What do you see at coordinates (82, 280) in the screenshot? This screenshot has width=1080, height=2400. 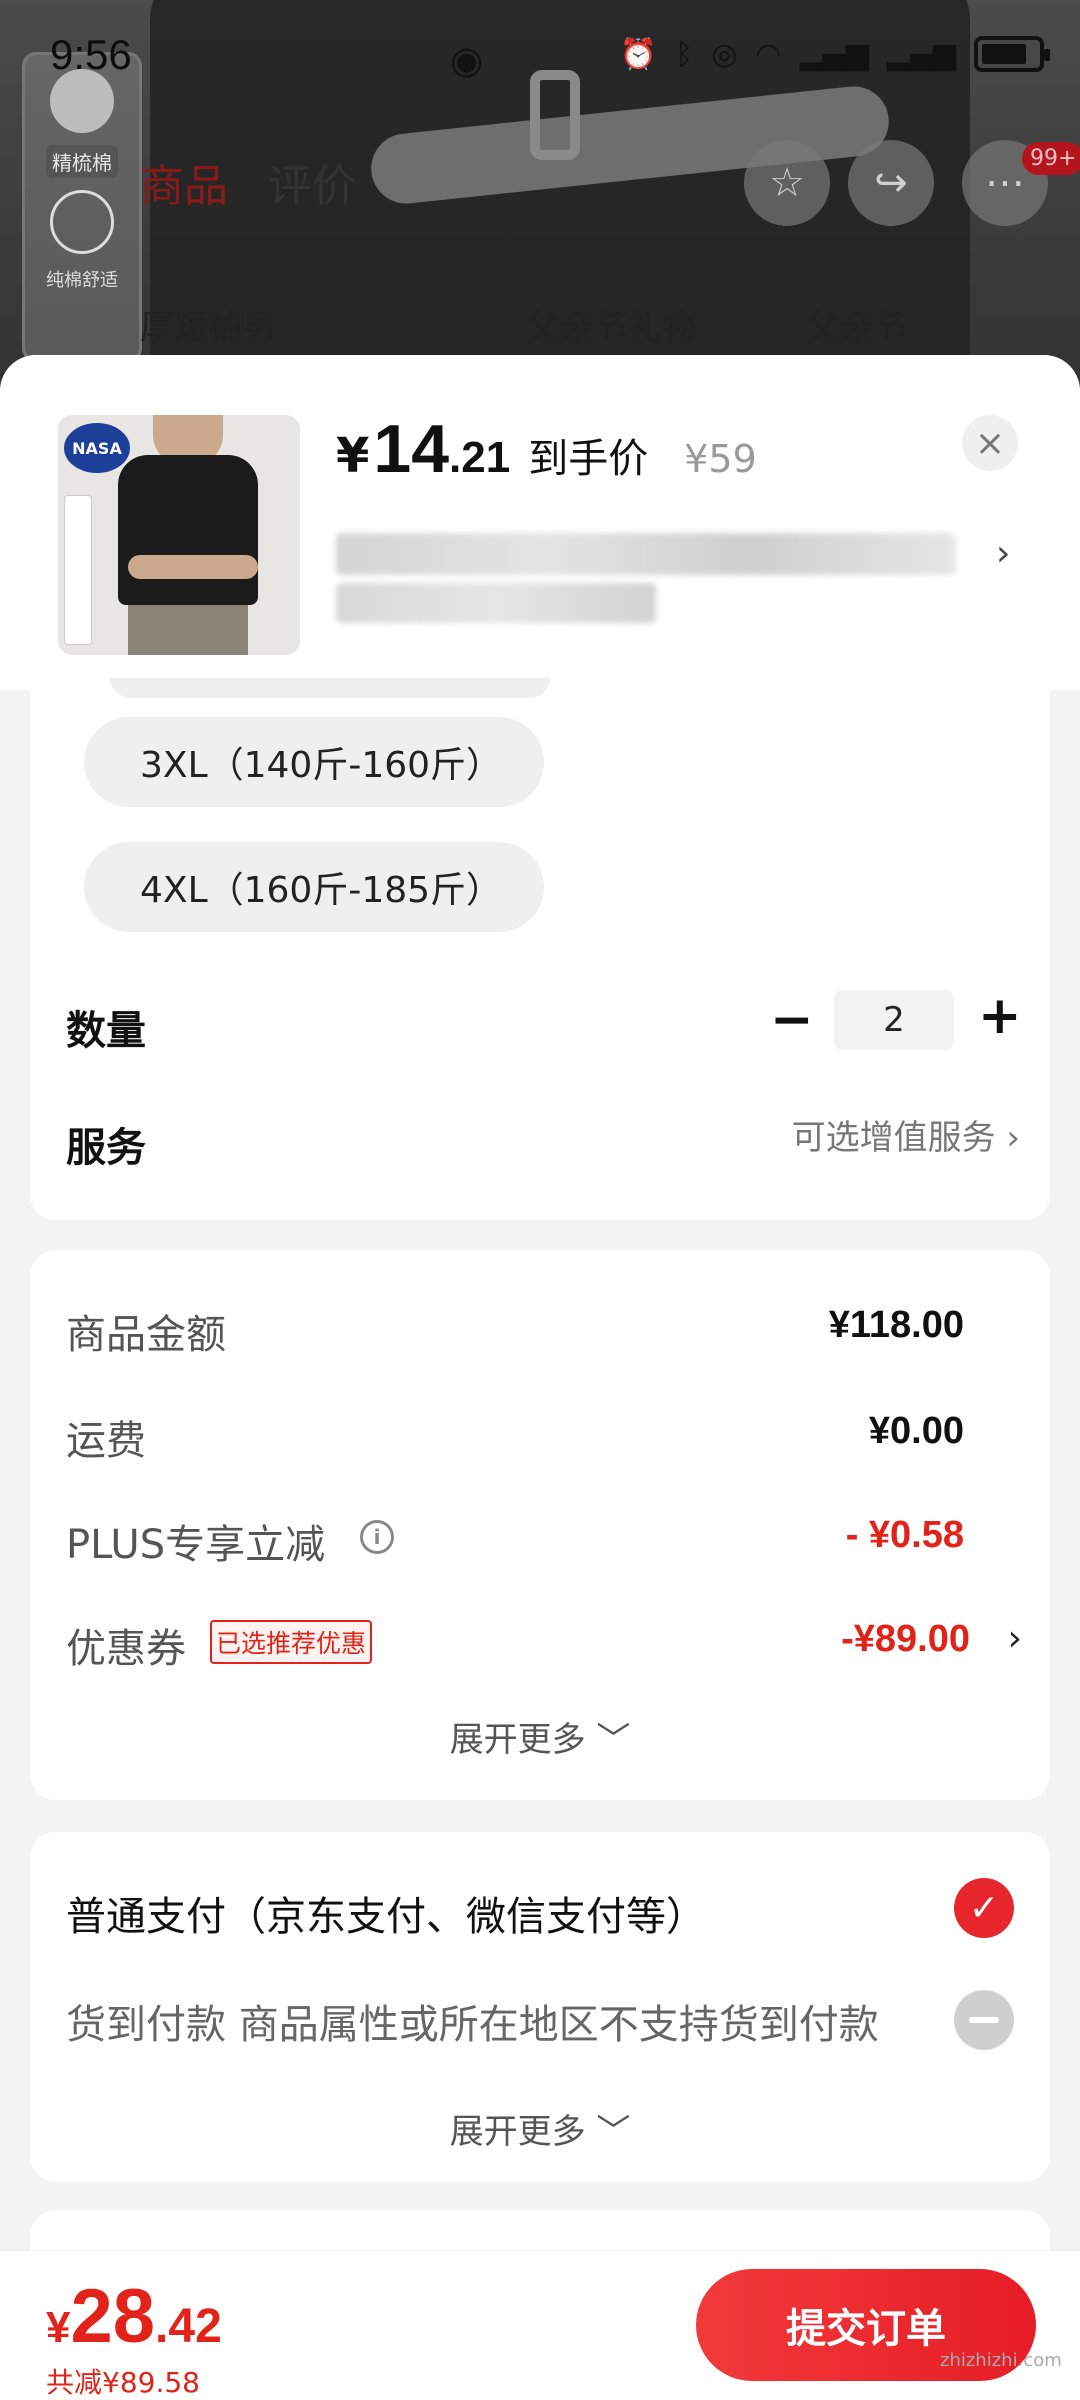 I see `thumb-small-text: 纯棉舒适` at bounding box center [82, 280].